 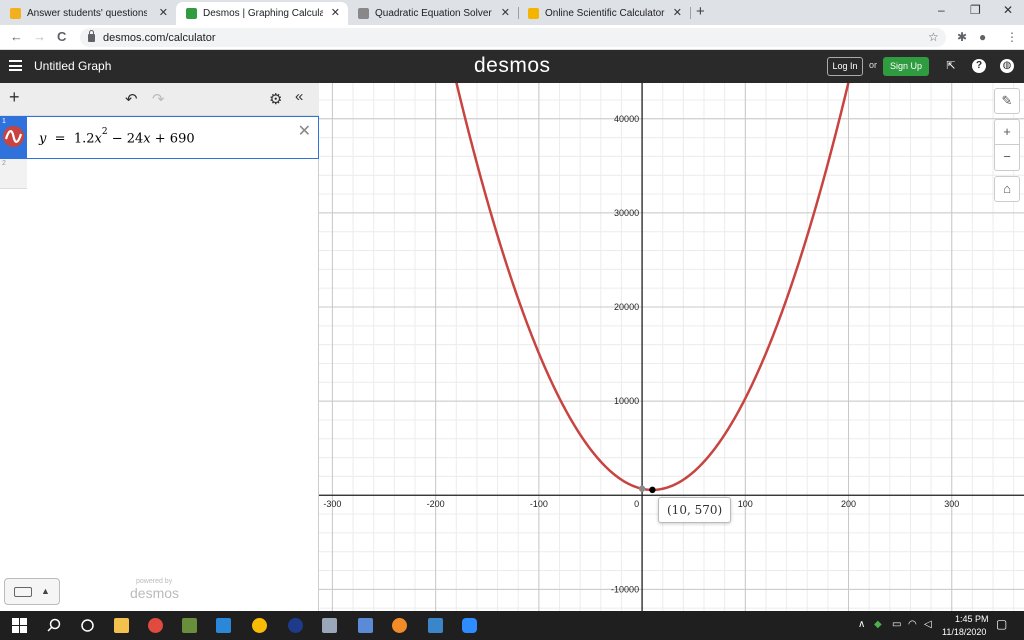 I want to click on chegg-favicon-icon, so click(x=15, y=13).